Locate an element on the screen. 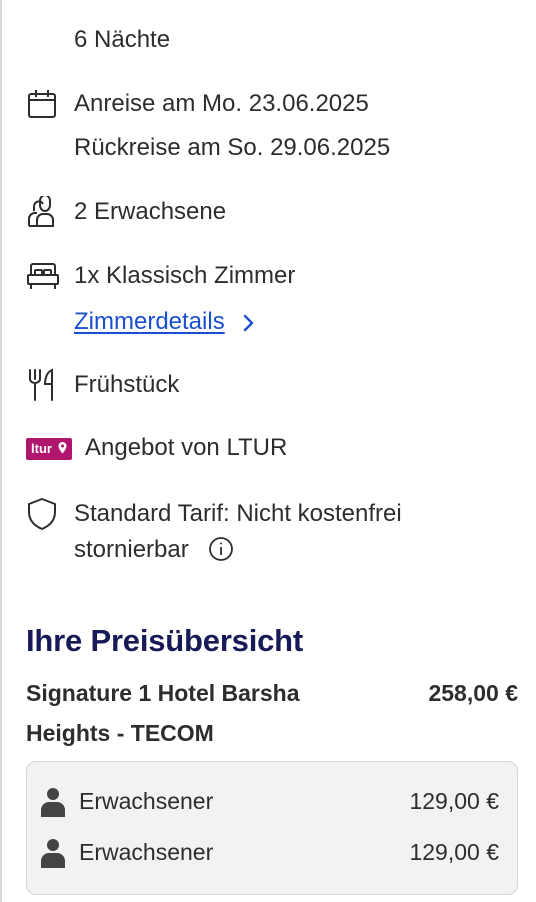  tariff-text-line2: stornierbar is located at coordinates (131, 549).